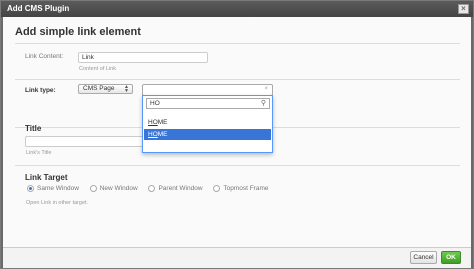 Image resolution: width=474 pixels, height=269 pixels. I want to click on link-target-help: Open Link in other target., so click(57, 203).